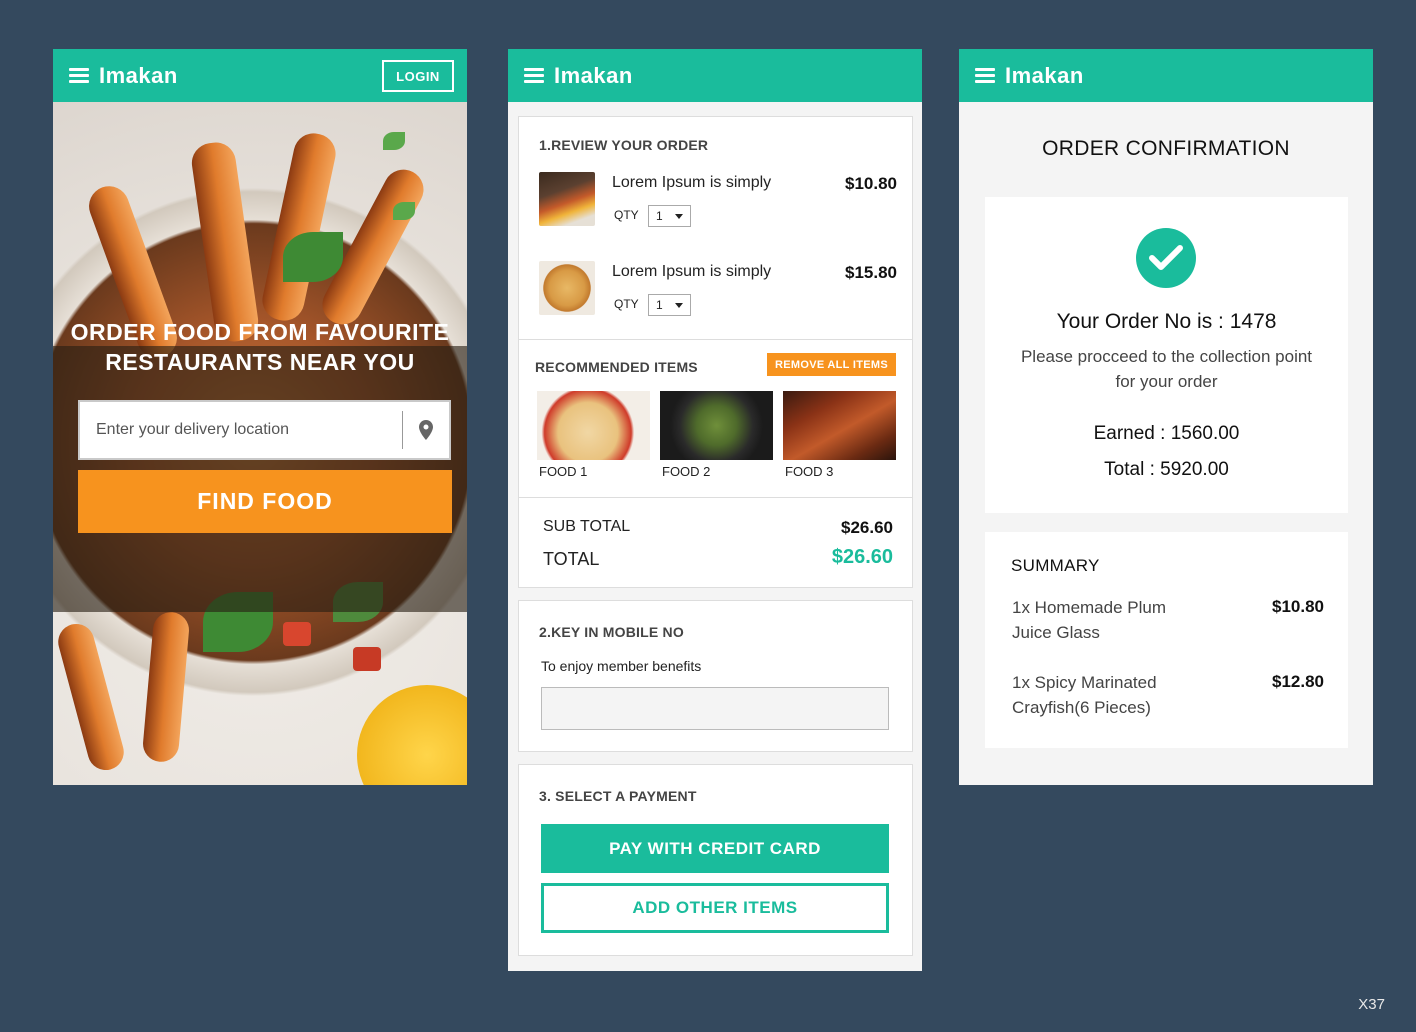 The image size is (1416, 1032). Describe the element at coordinates (809, 471) in the screenshot. I see `recommended-label: FOOD 3` at that location.